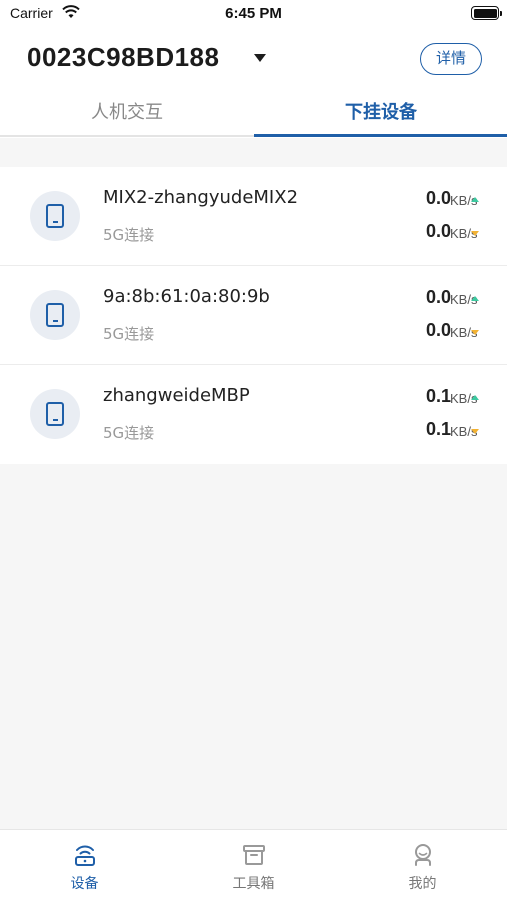  I want to click on tabbar-item-devices: 设备, so click(84, 865).